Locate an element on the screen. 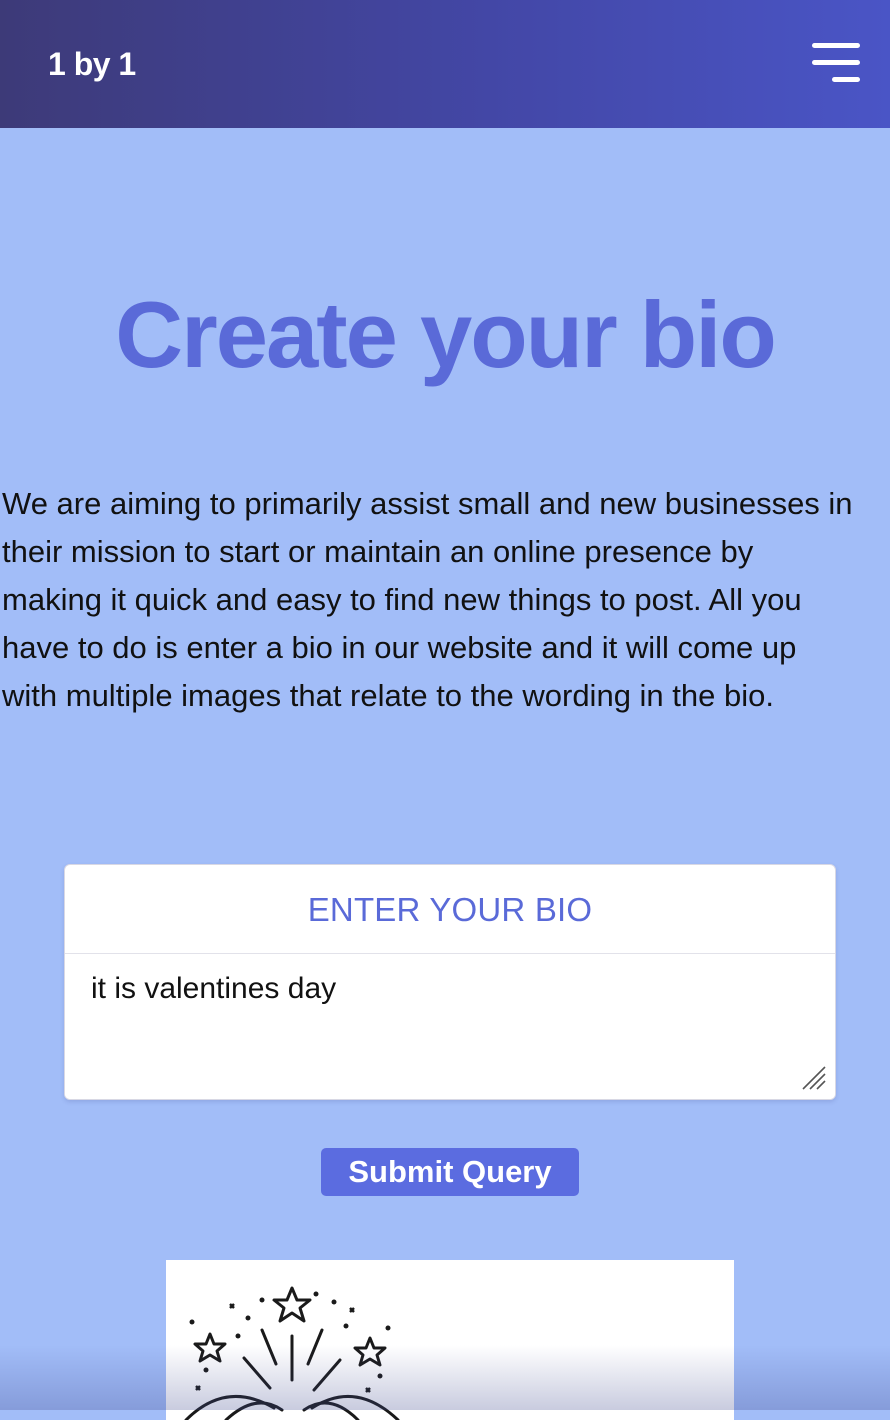 This screenshot has width=890, height=1420. bio-form-header: ENTER YOUR BIO is located at coordinates (450, 909).